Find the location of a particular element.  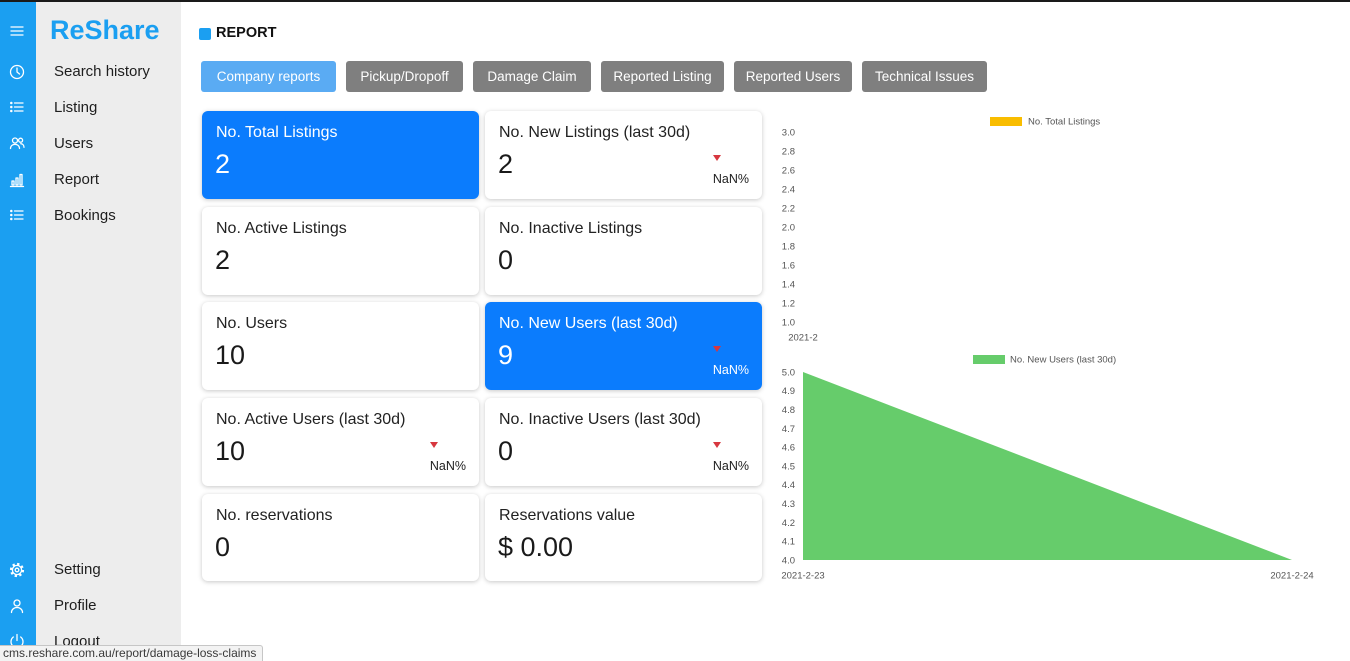

tab-damage-claim: Damage Claim is located at coordinates (532, 76).